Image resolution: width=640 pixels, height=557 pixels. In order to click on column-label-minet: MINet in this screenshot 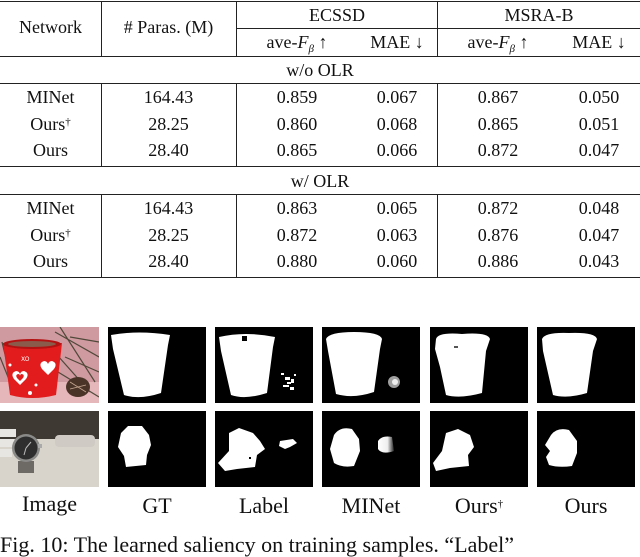, I will do `click(371, 505)`.